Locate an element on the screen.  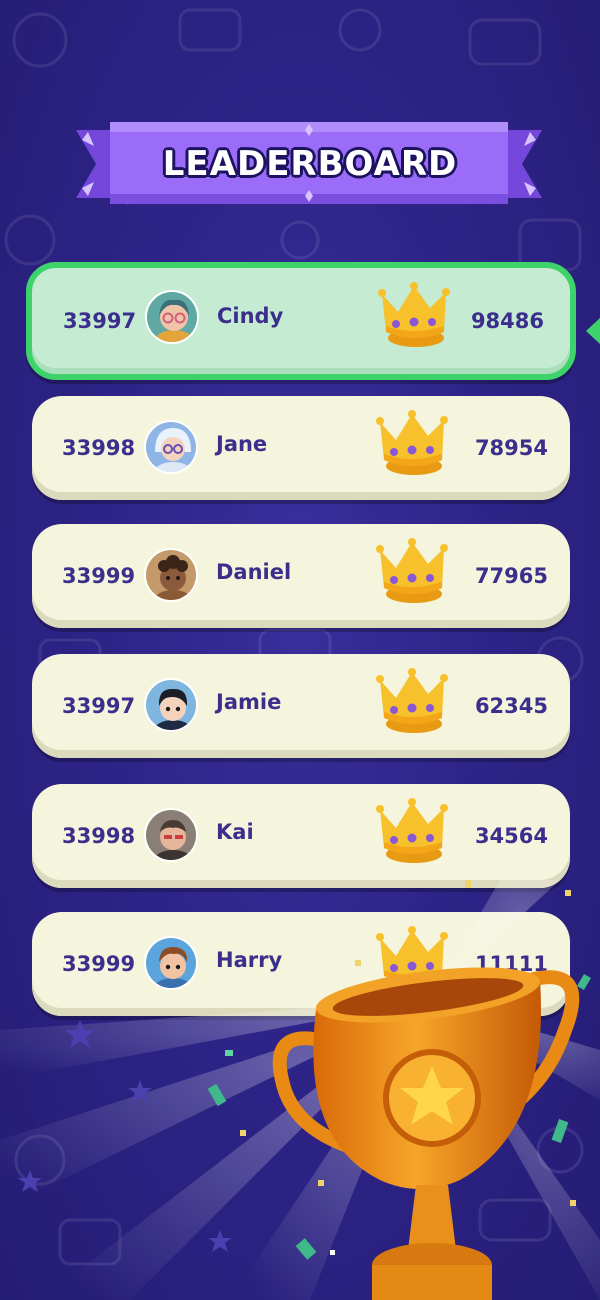
player-score: 77965 is located at coordinates (511, 576).